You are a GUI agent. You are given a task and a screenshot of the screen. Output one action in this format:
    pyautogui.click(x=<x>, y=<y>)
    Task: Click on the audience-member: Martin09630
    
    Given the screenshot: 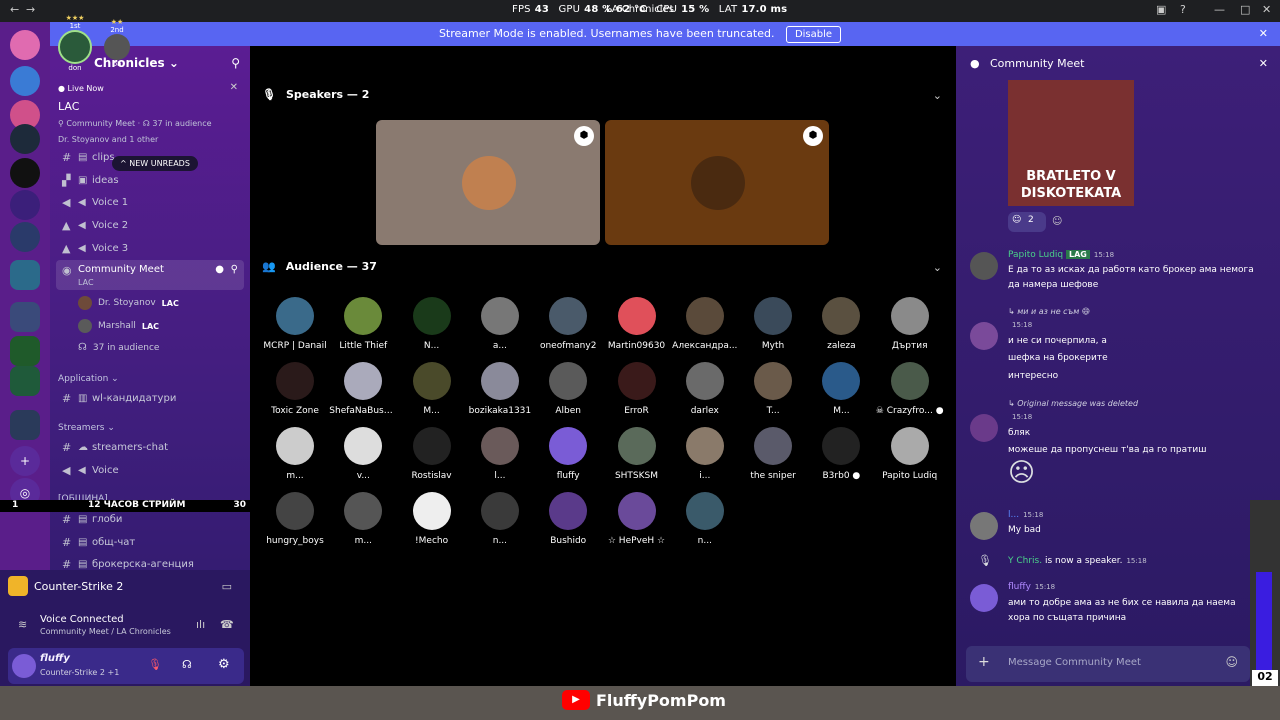 What is the action you would take?
    pyautogui.click(x=637, y=324)
    